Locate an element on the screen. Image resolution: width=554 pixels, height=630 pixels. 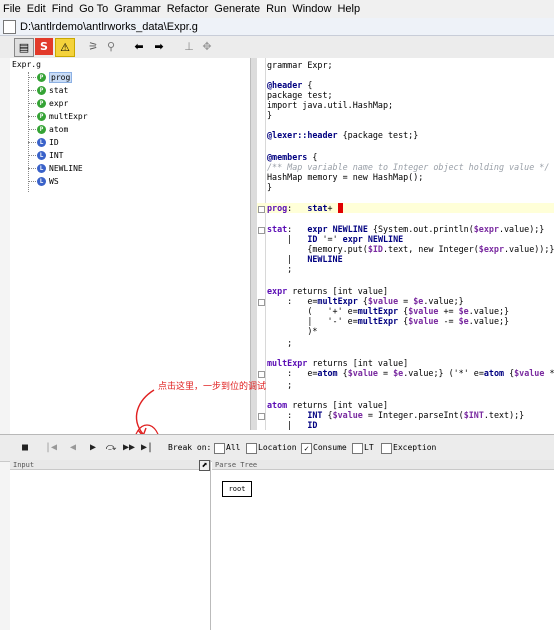
checkbox-all-label: All is located at coordinates (233, 447).